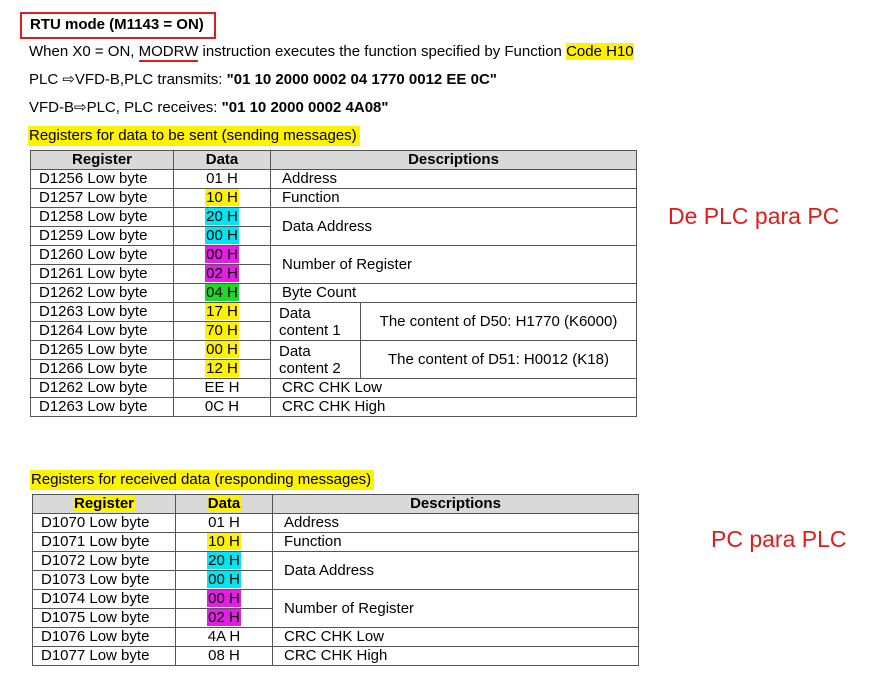  Describe the element at coordinates (104, 542) in the screenshot. I see `register-cell: D1071 Low byte` at that location.